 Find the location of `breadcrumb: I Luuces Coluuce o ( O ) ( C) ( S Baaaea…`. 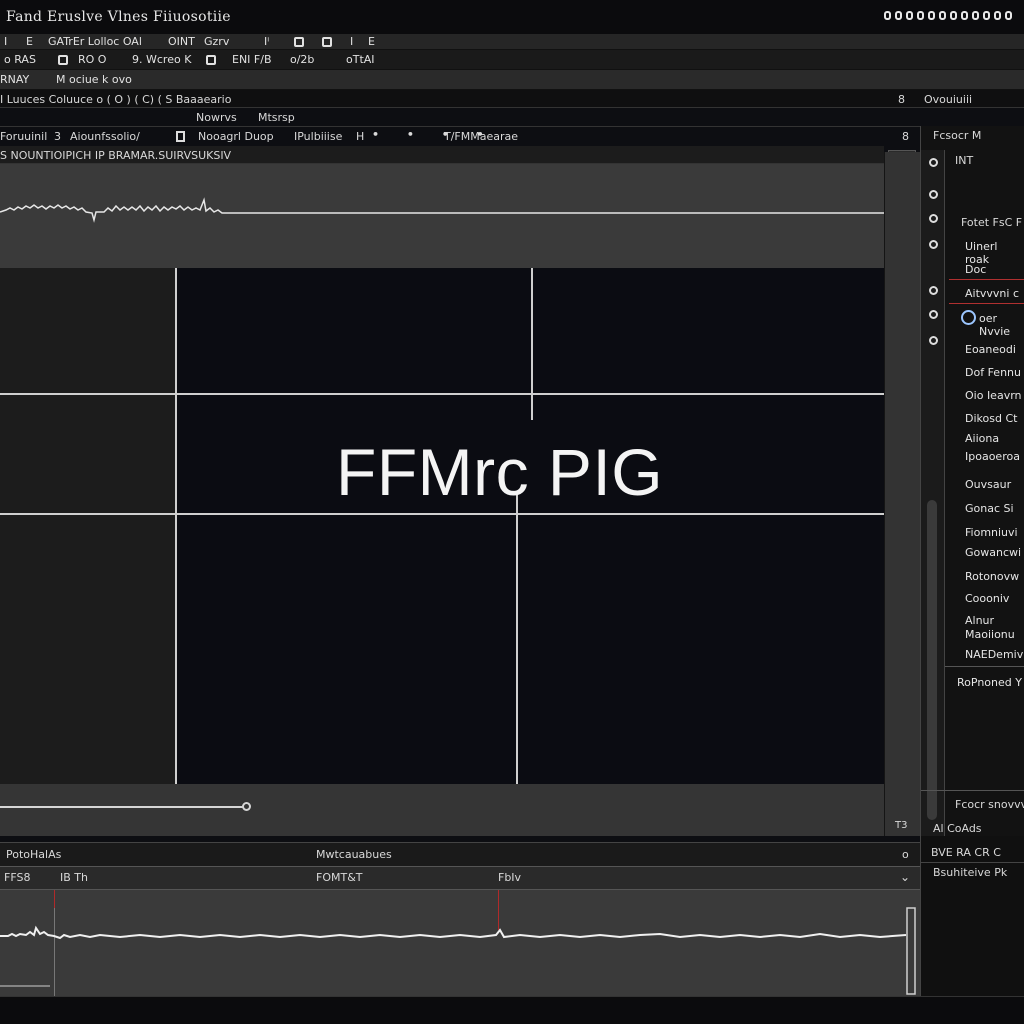

breadcrumb: I Luuces Coluuce o ( O ) ( C) ( S Baaaea… is located at coordinates (512, 99).